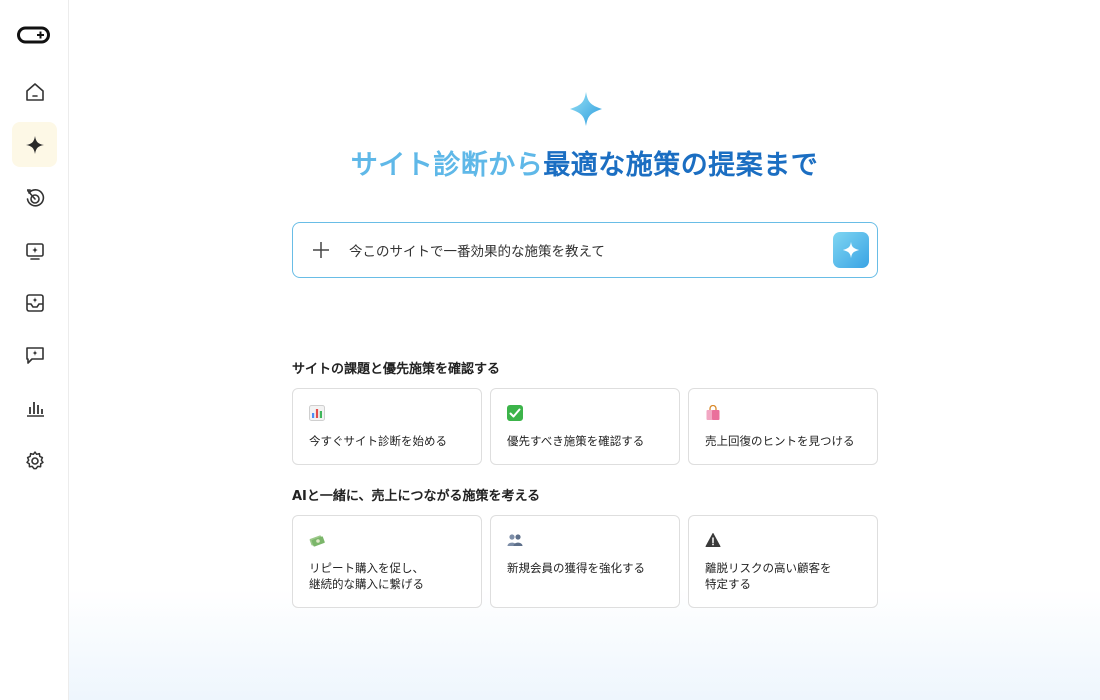  I want to click on sparkle-icon, so click(34, 144).